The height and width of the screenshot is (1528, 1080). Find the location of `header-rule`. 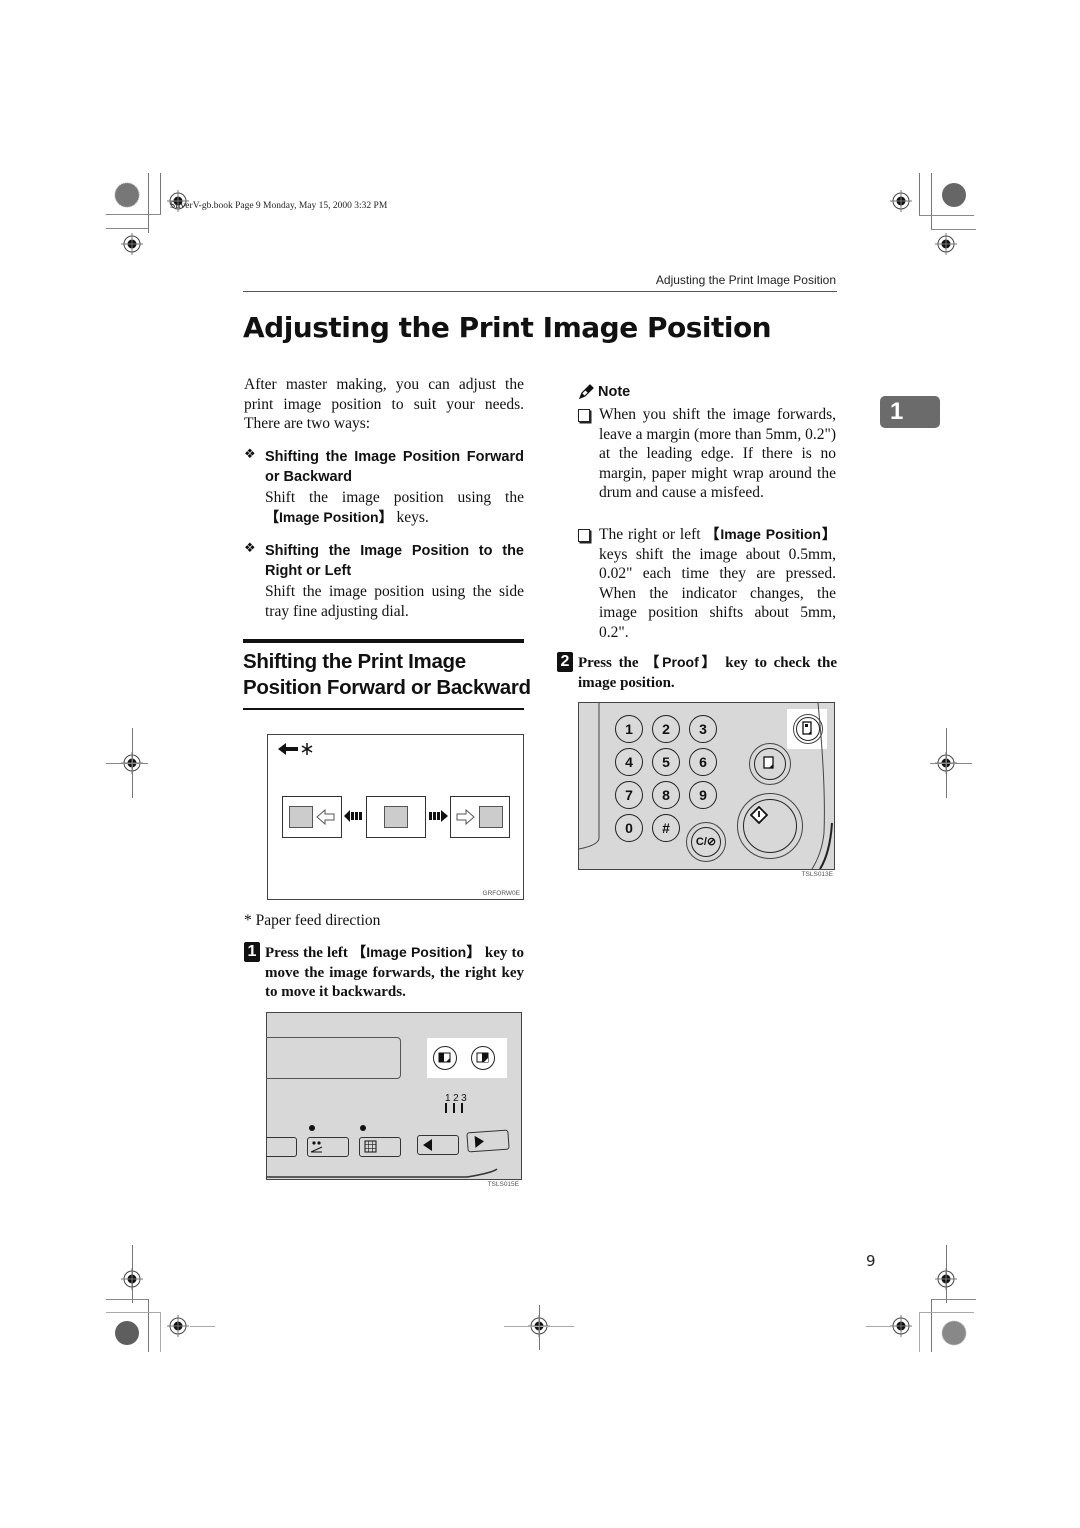

header-rule is located at coordinates (540, 291).